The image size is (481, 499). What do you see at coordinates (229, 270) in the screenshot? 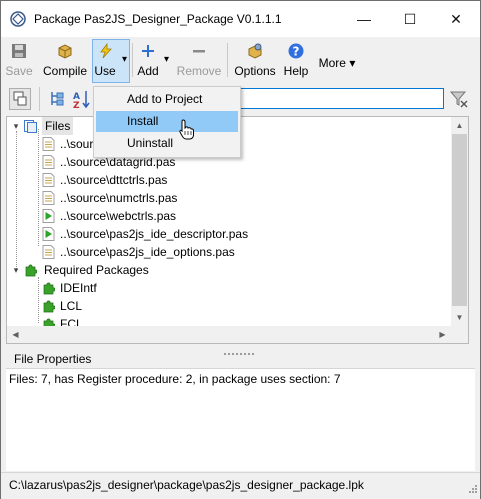
I see `tree-node-required-packages: ▾ Required Packages` at bounding box center [229, 270].